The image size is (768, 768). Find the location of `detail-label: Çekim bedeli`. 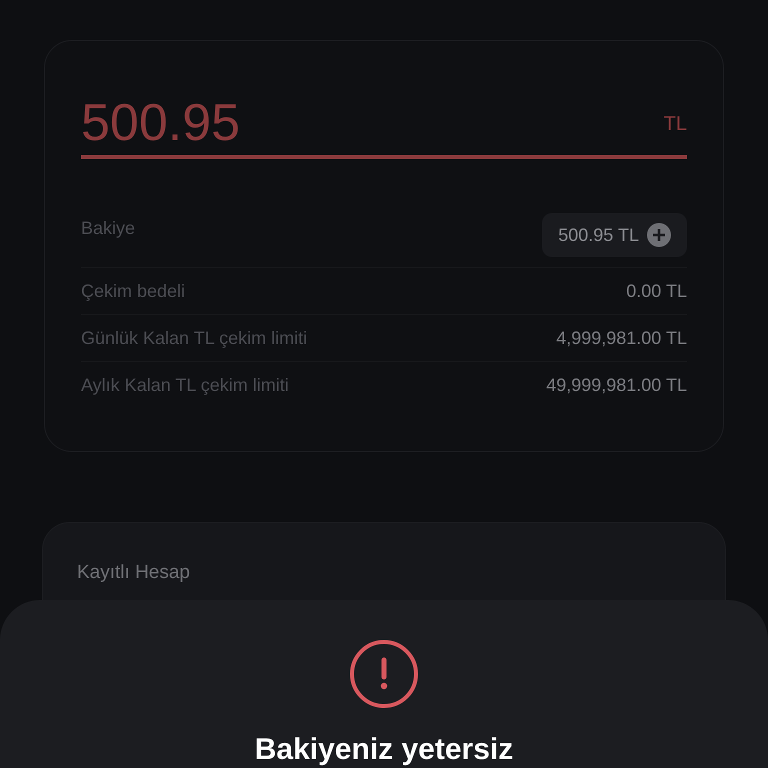

detail-label: Çekim bedeli is located at coordinates (133, 291).